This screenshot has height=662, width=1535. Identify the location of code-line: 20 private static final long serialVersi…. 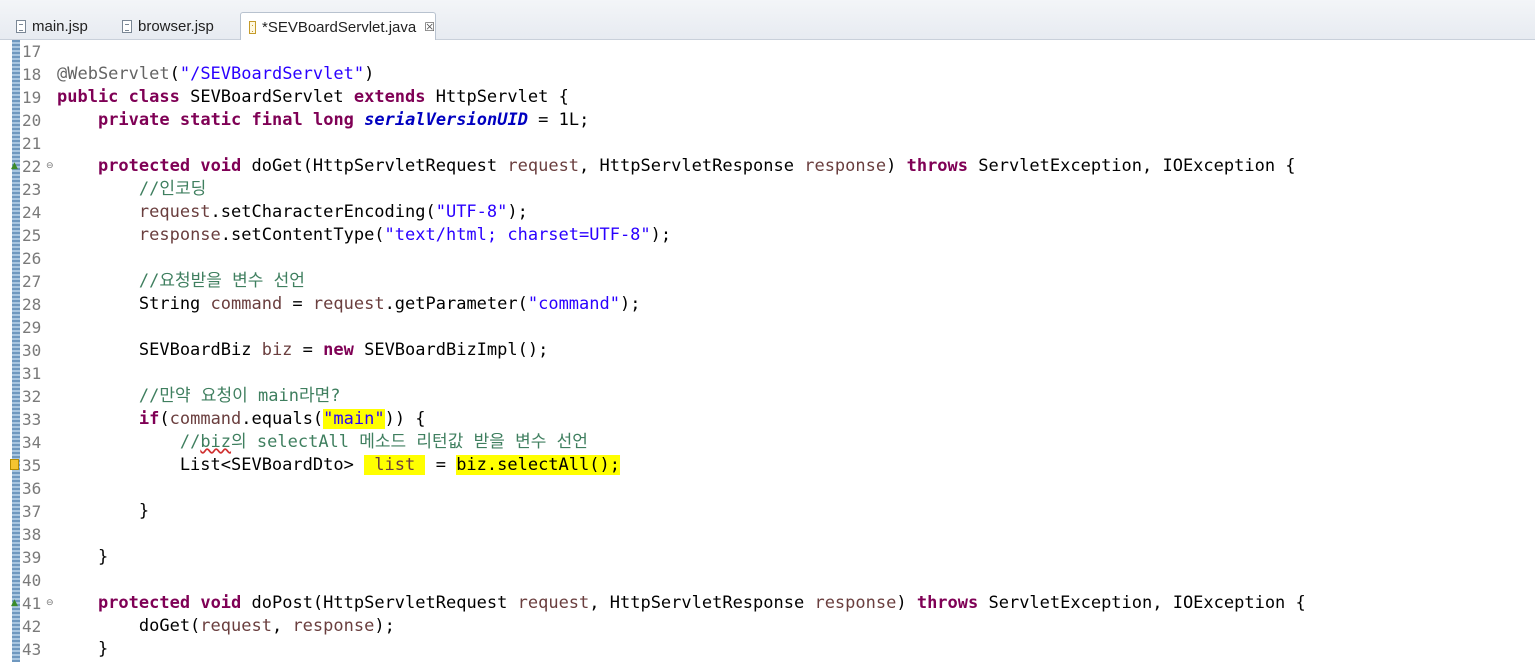
(767, 120).